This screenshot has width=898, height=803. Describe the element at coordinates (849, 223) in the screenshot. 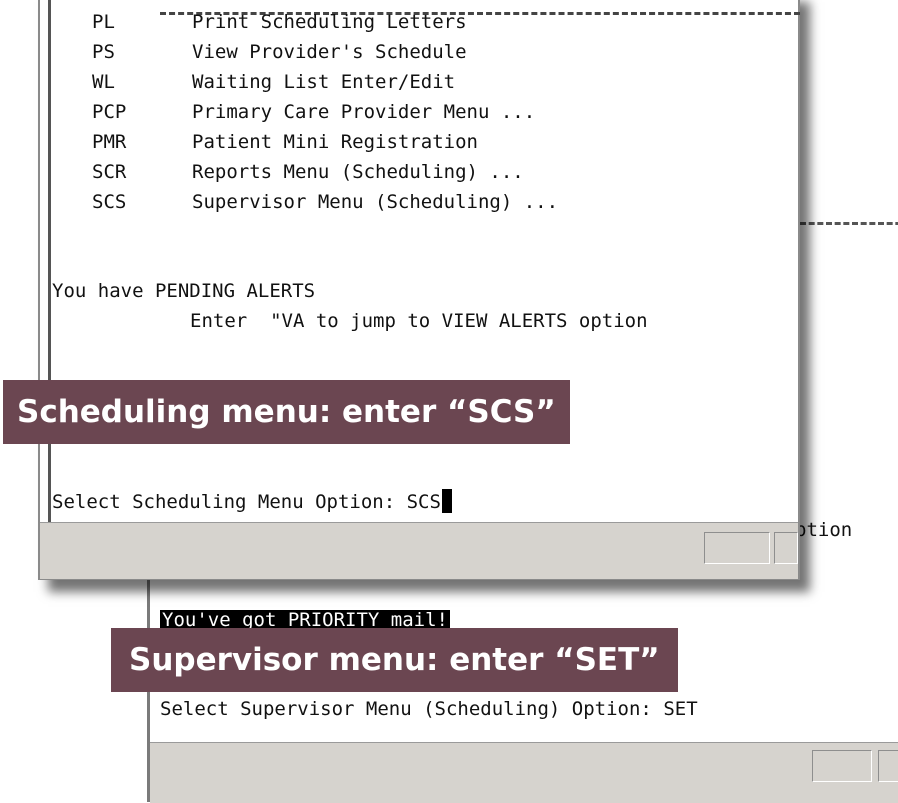

I see `dashed-divider` at that location.